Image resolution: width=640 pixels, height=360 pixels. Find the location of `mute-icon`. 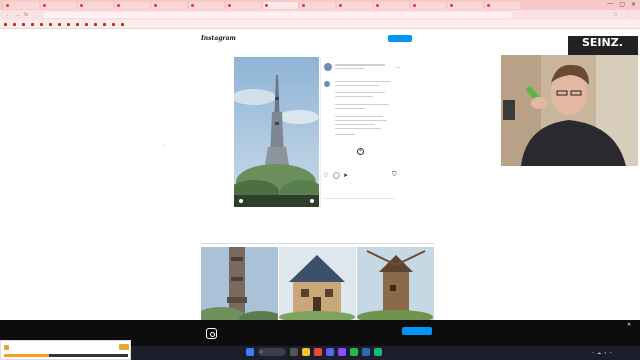

mute-icon is located at coordinates (312, 201).